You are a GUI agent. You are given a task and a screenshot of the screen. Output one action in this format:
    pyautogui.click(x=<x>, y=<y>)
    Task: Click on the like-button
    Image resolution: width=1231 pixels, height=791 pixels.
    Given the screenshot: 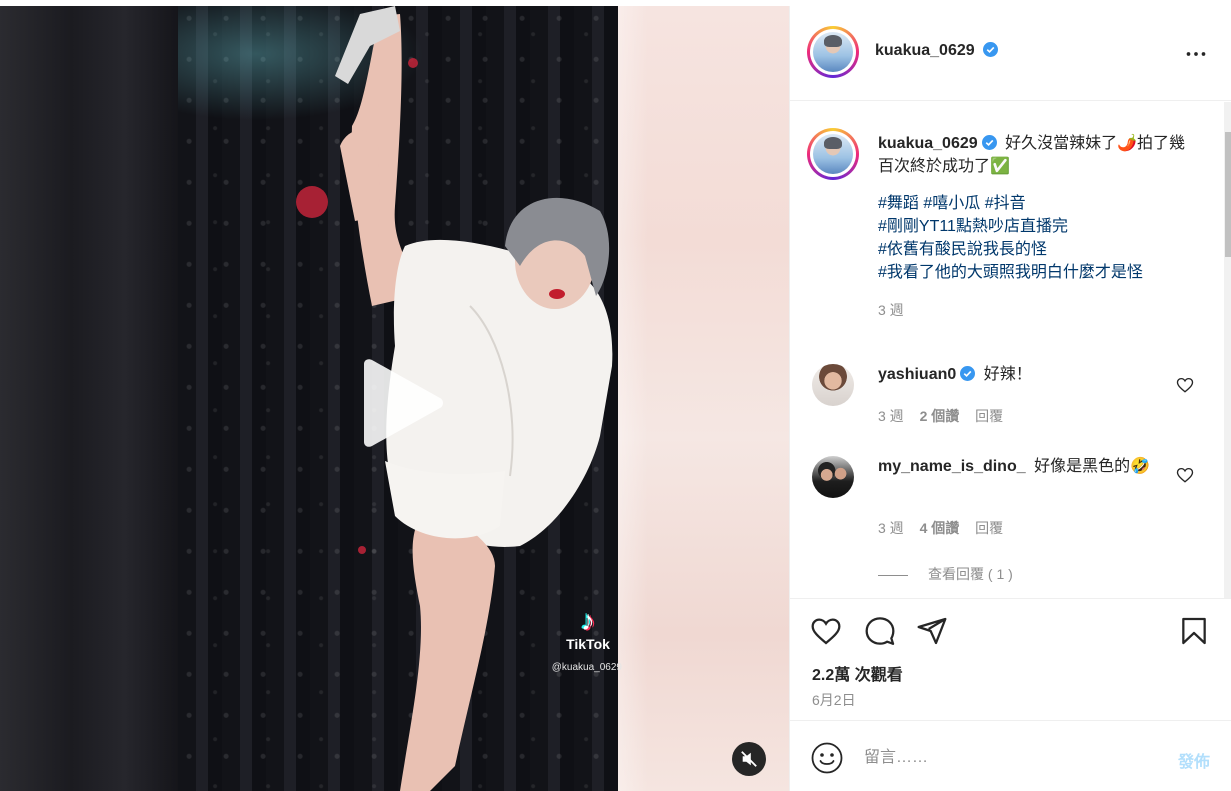 What is the action you would take?
    pyautogui.click(x=826, y=631)
    